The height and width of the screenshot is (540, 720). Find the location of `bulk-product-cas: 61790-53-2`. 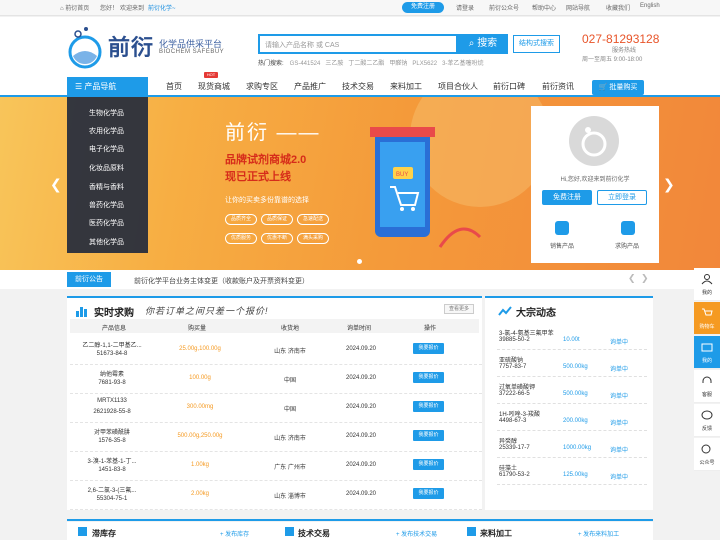

bulk-product-cas: 61790-53-2 is located at coordinates (514, 475).